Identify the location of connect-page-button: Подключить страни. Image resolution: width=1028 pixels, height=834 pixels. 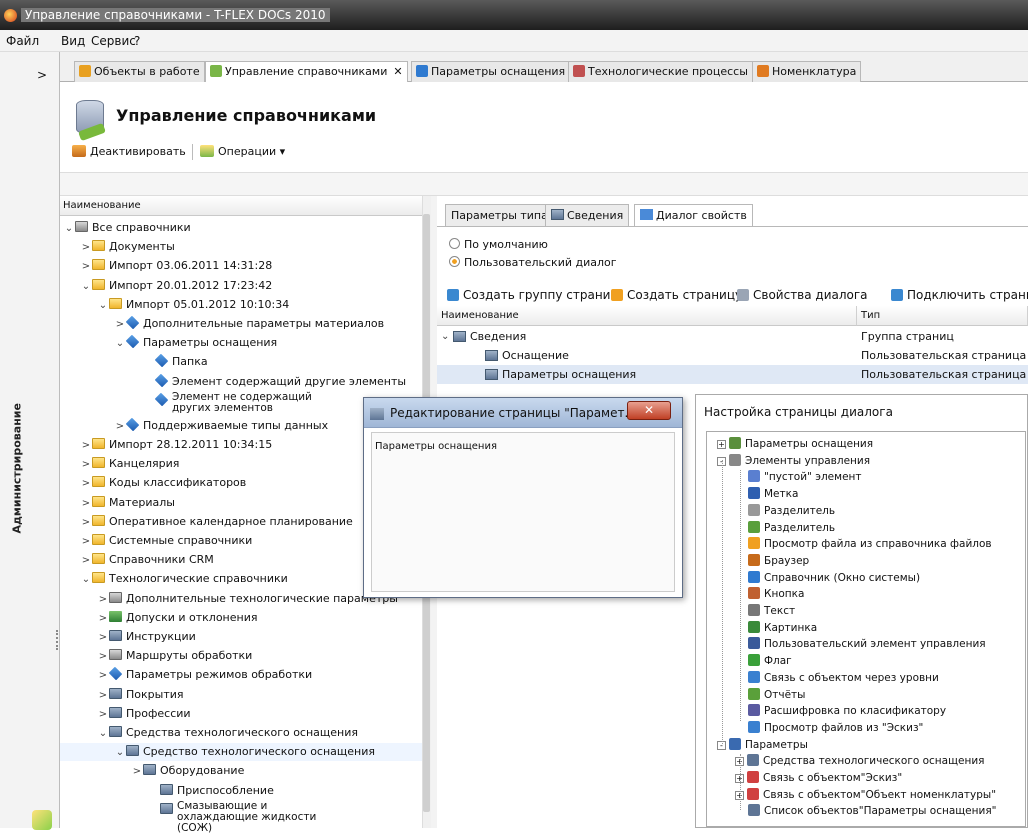
(959, 295).